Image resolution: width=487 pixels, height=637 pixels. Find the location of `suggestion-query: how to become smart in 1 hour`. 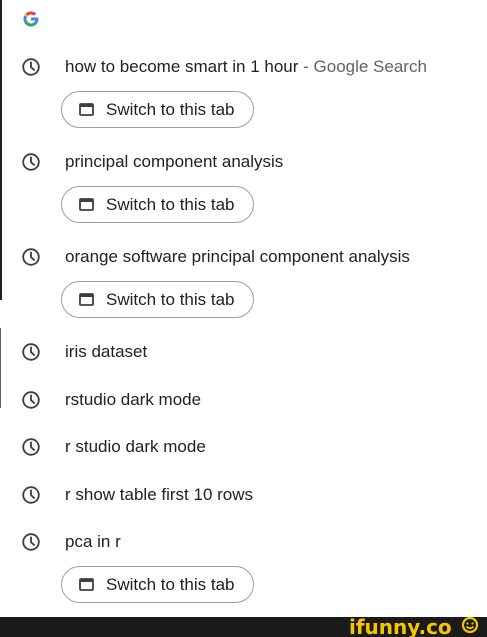

suggestion-query: how to become smart in 1 hour is located at coordinates (182, 66).